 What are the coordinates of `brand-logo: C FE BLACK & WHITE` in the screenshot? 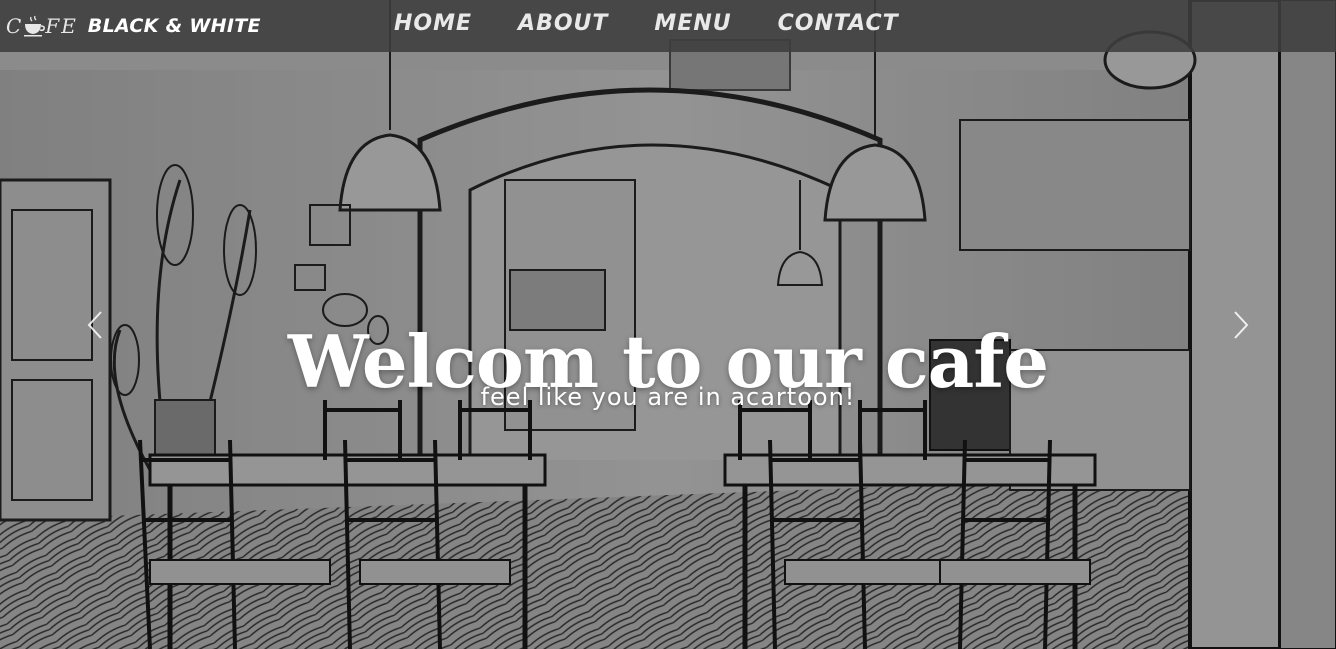 It's located at (133, 26).